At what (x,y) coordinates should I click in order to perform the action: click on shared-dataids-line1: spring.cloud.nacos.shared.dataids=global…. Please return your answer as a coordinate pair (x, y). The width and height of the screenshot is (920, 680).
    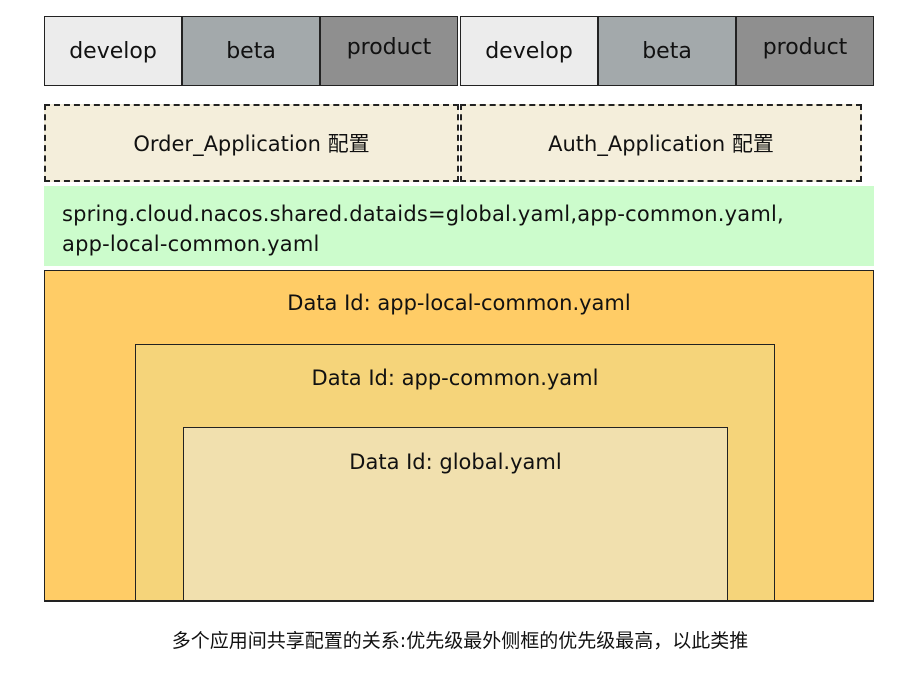
    Looking at the image, I should click on (423, 214).